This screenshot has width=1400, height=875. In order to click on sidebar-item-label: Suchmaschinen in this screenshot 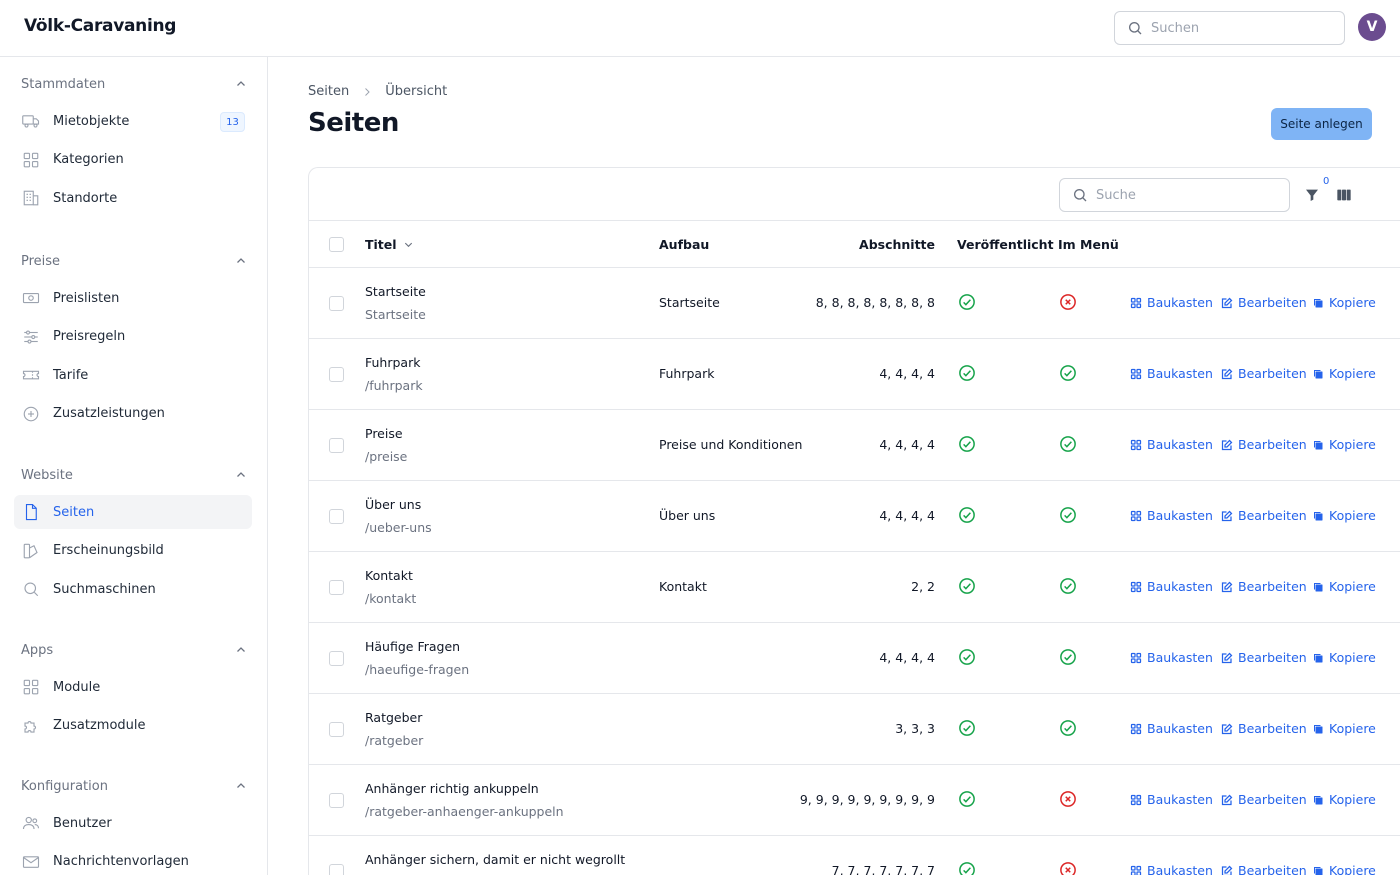, I will do `click(104, 589)`.